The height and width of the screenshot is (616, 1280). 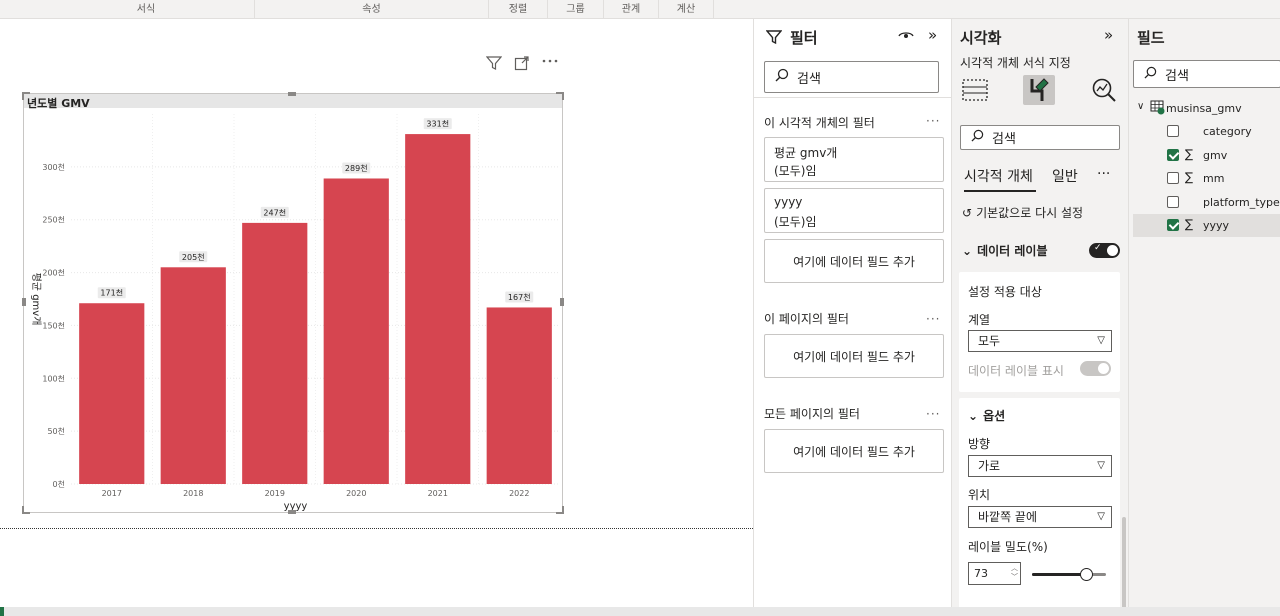 I want to click on label-density-slider-fill, so click(x=1059, y=574).